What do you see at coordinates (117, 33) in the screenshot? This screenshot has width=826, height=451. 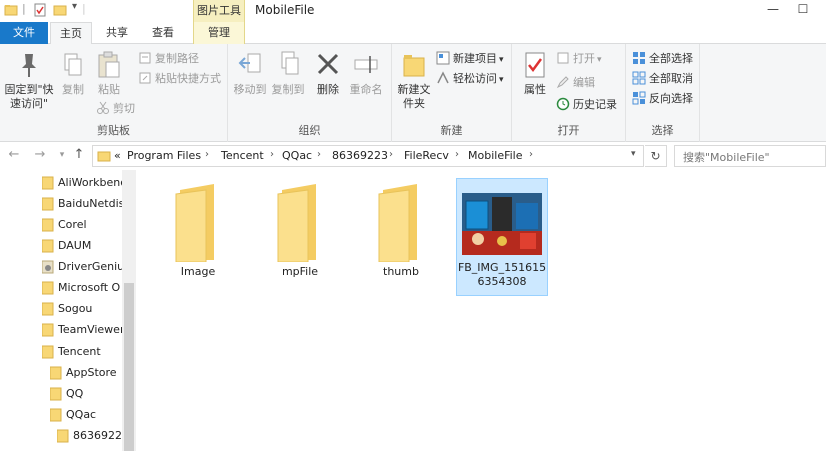 I see `tab-share: 共享` at bounding box center [117, 33].